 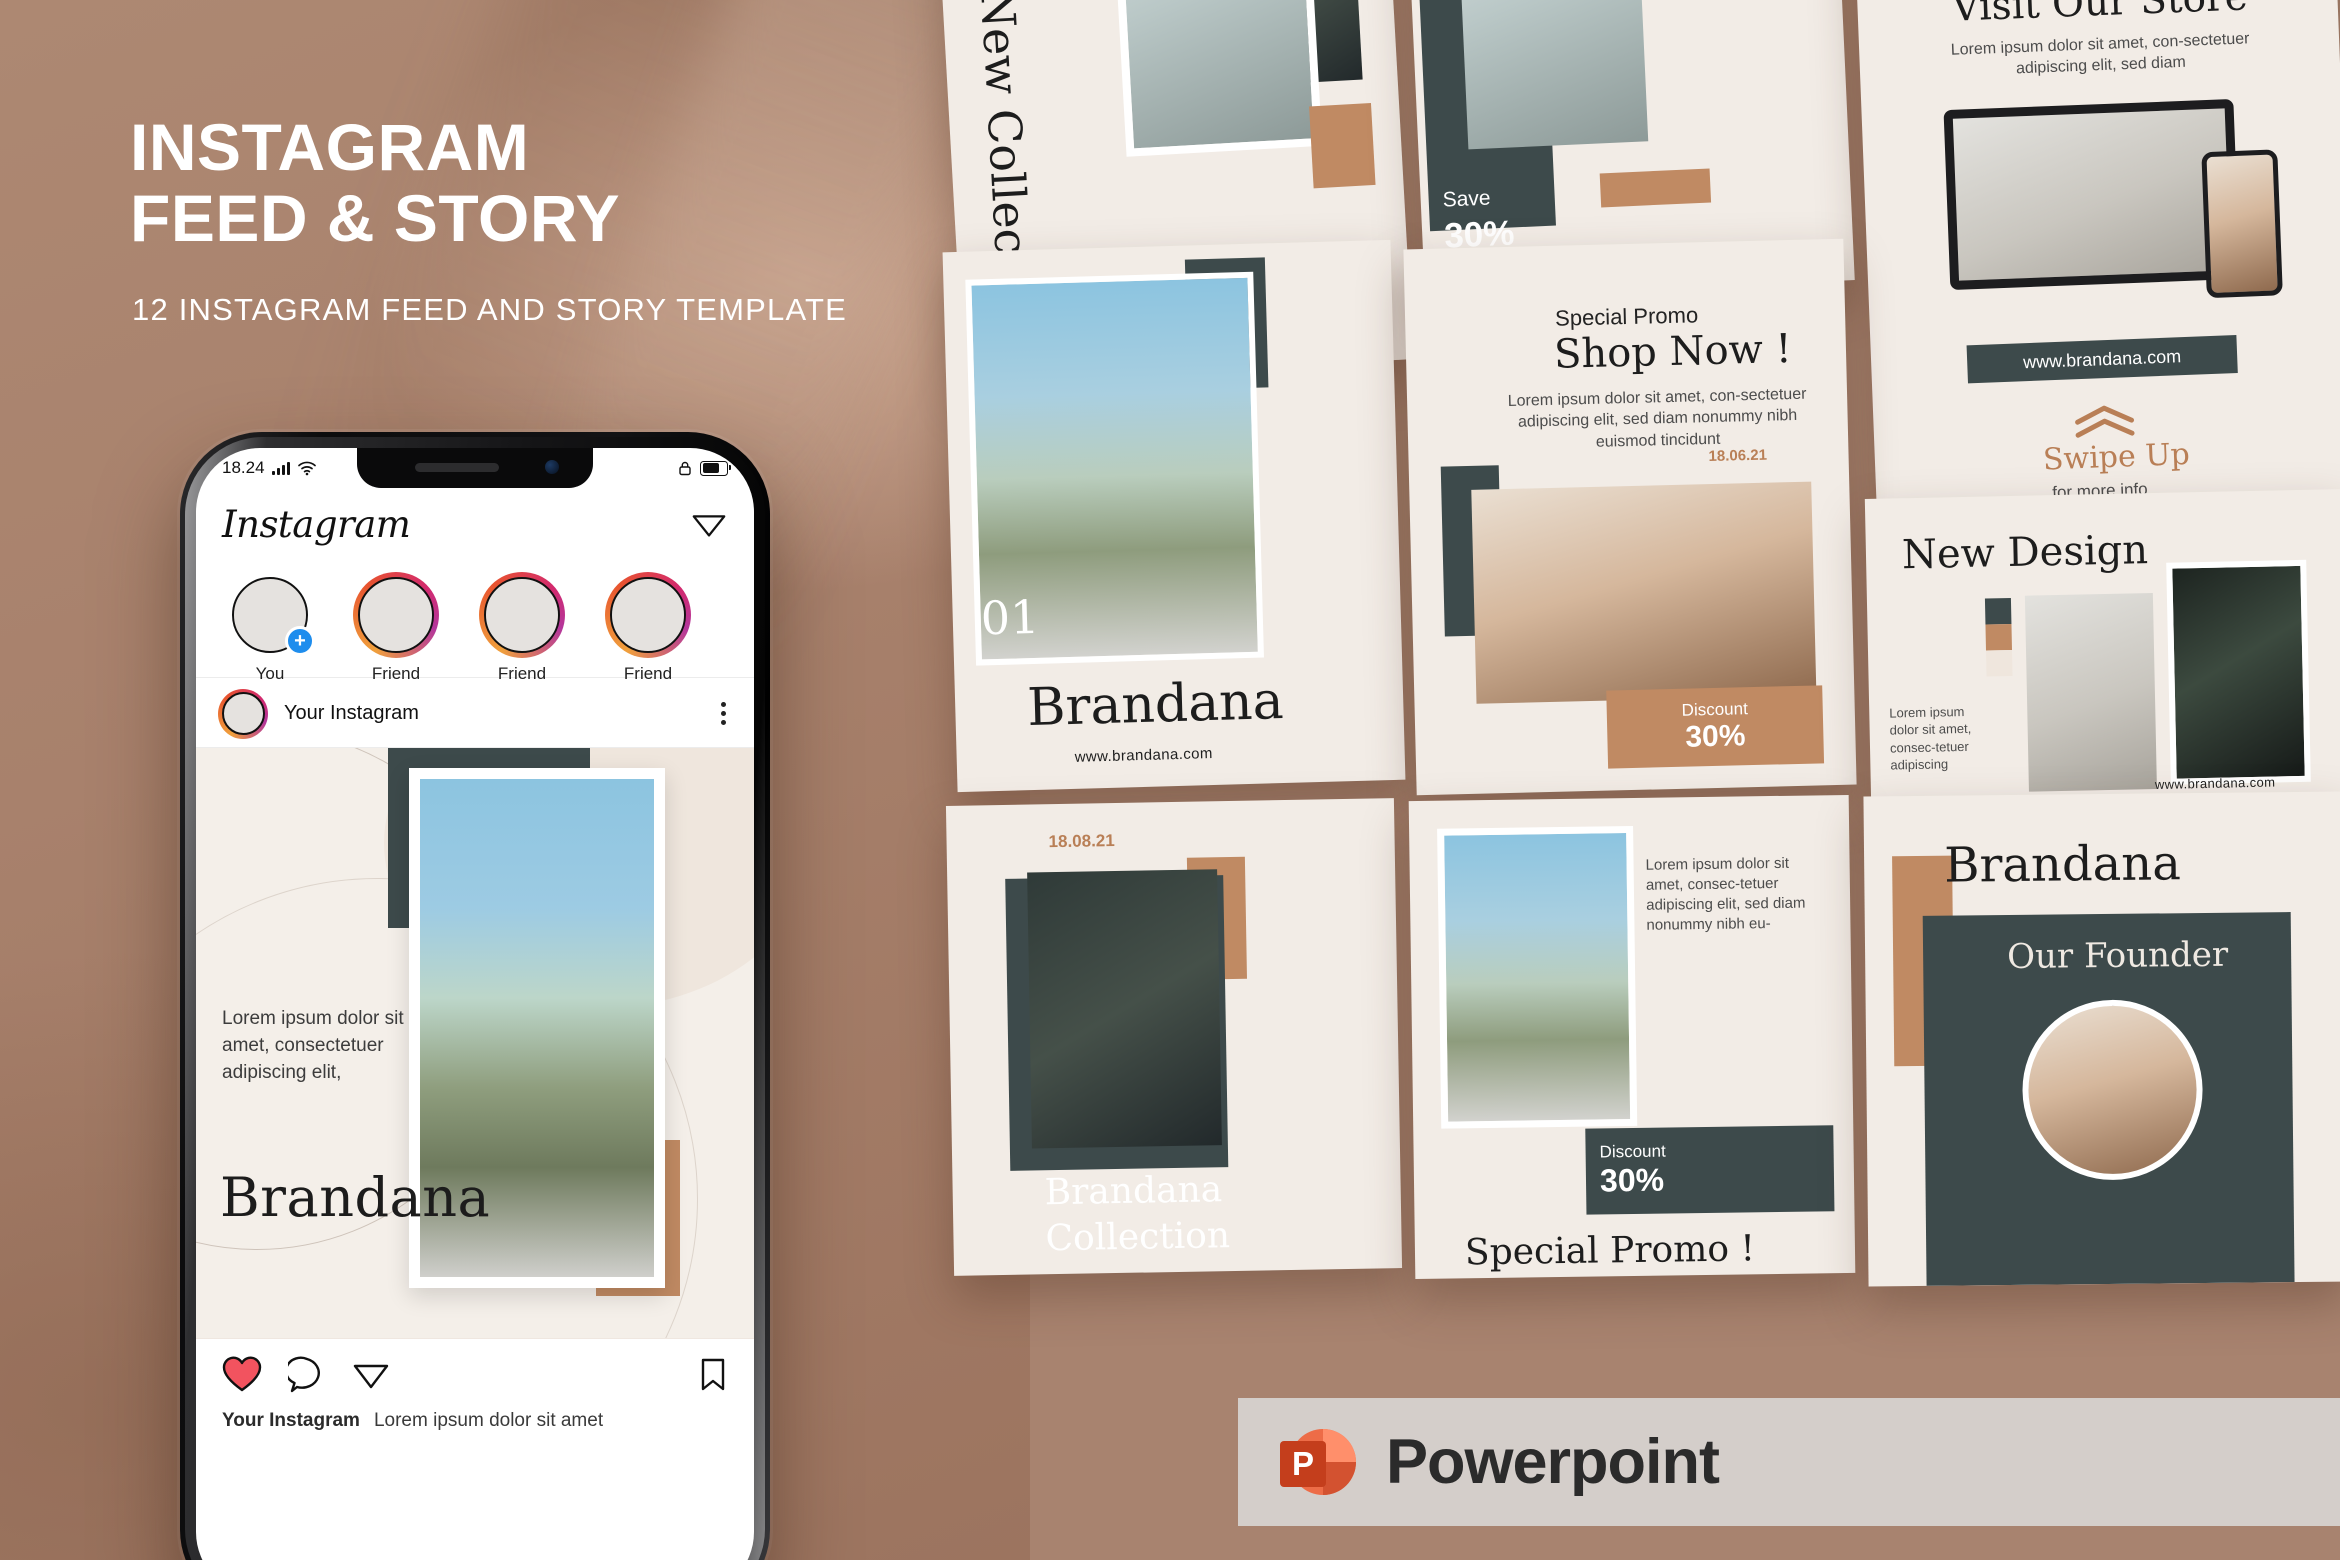 I want to click on page-title-line2: FEED & STORY, so click(x=375, y=218).